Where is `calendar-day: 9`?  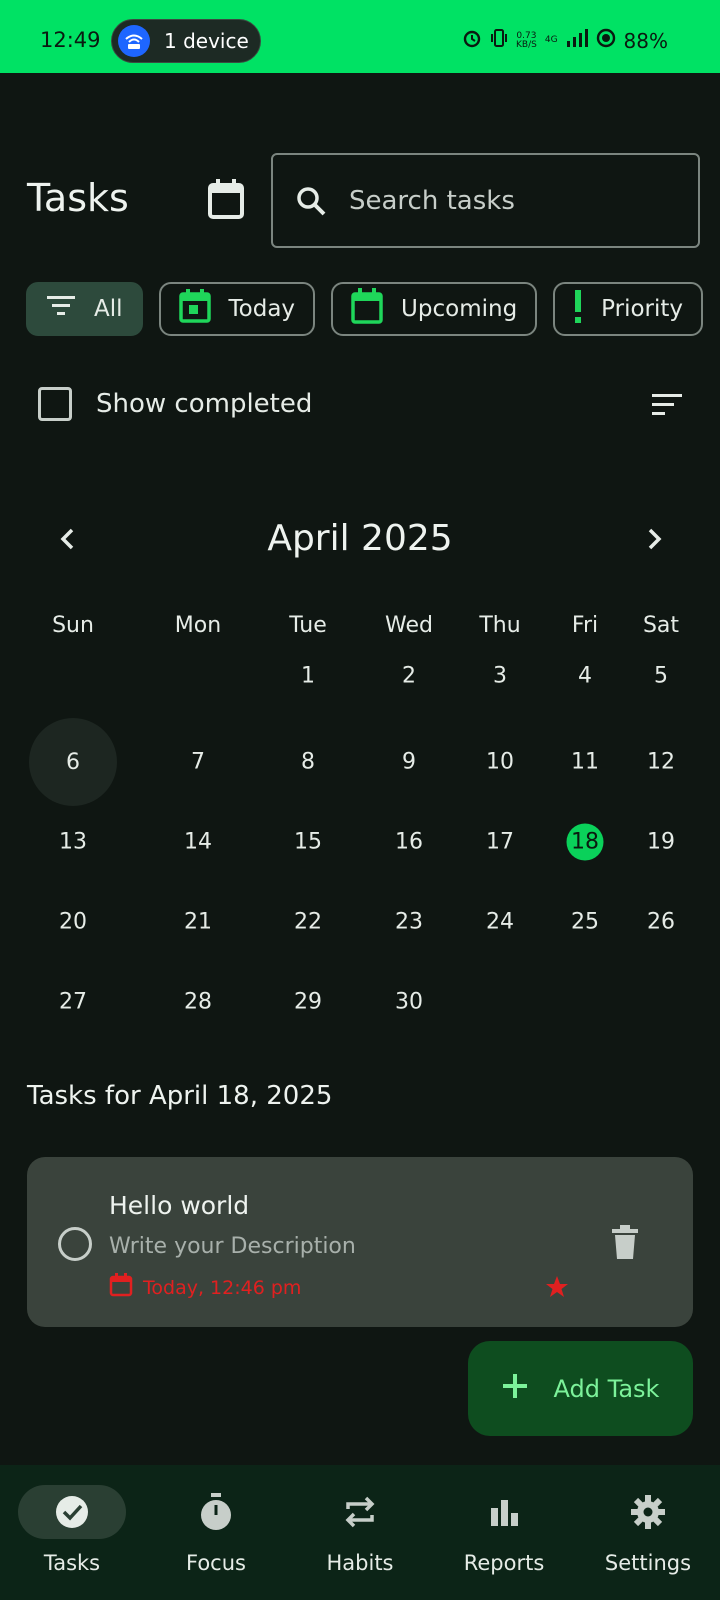 calendar-day: 9 is located at coordinates (409, 762).